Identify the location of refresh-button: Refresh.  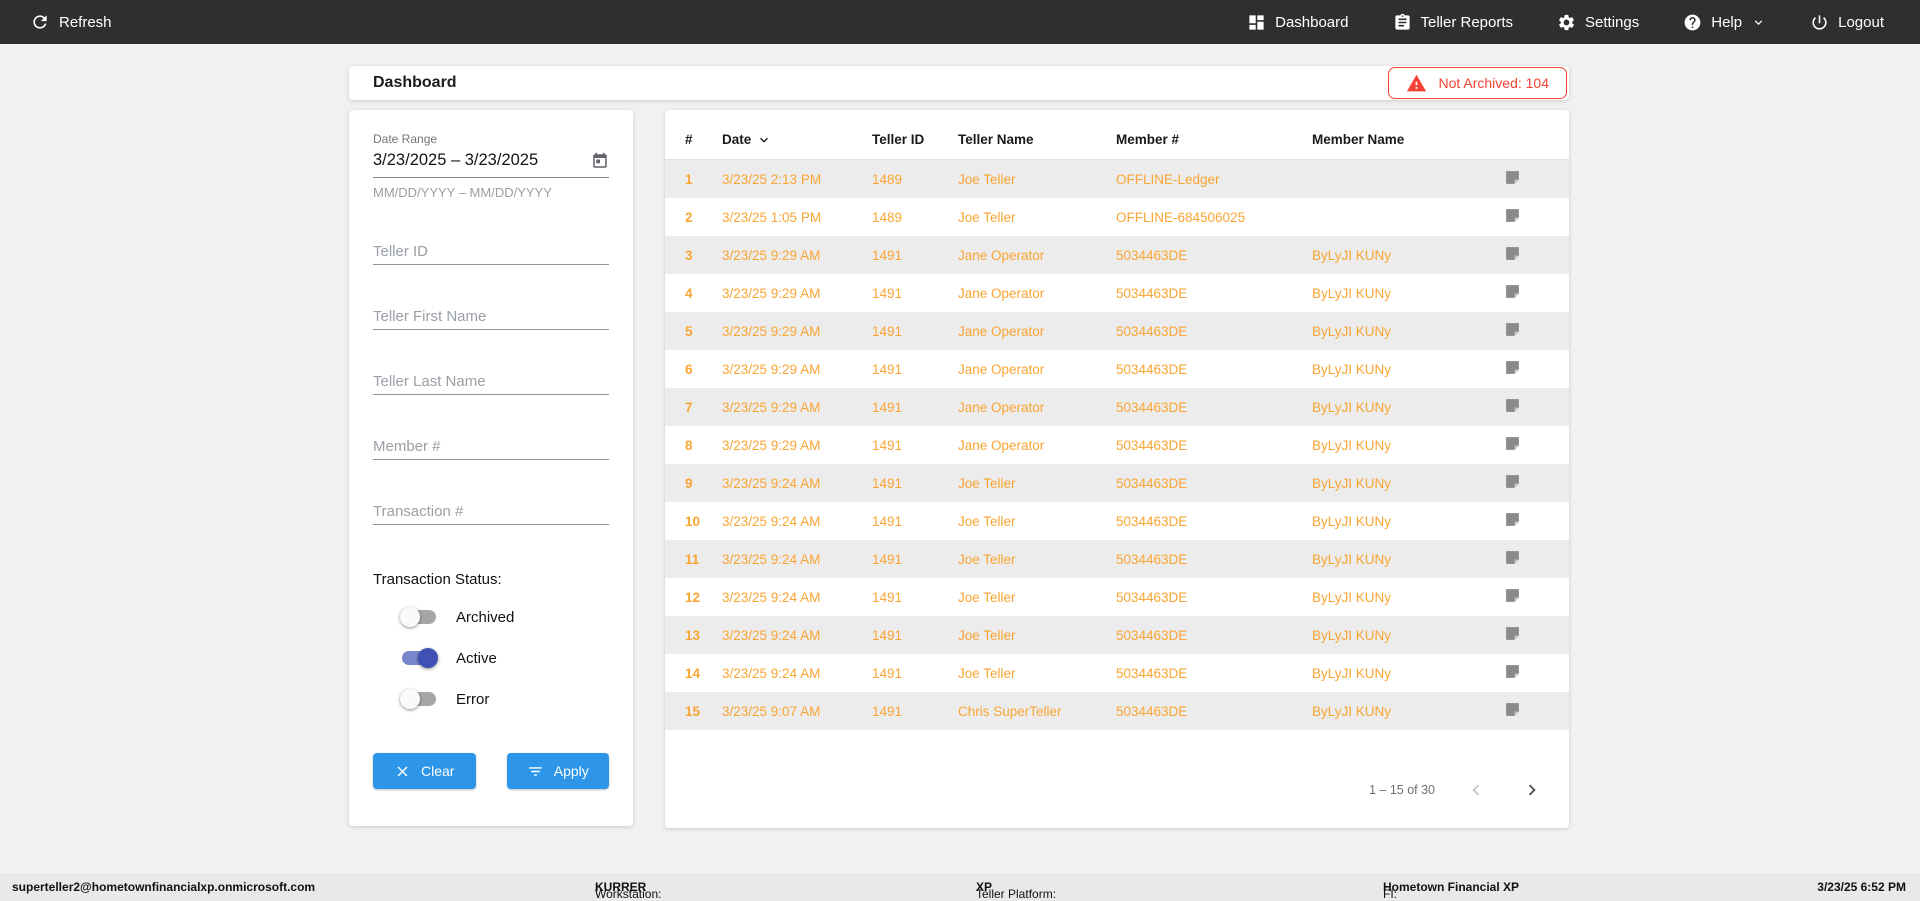
(71, 22).